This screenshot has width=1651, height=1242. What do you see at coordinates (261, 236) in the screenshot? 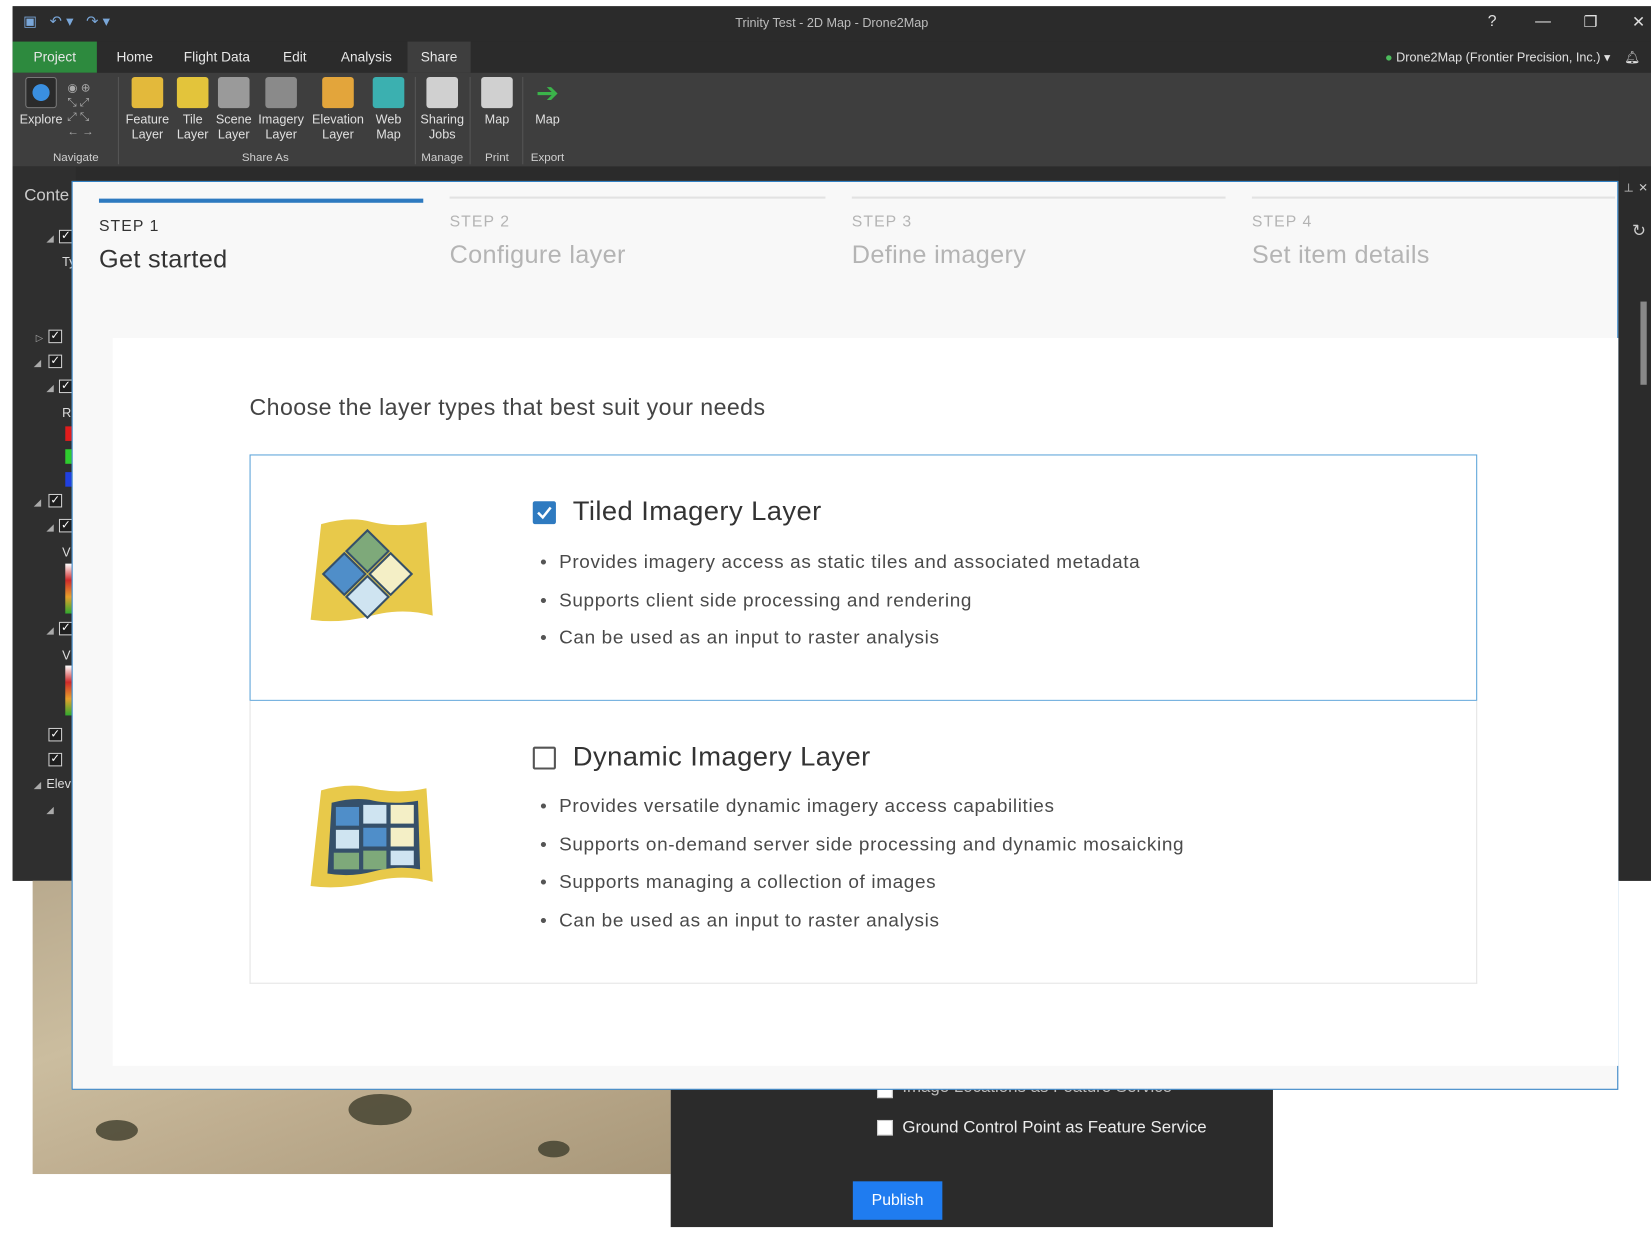
I see `step-1: STEP 1 Get started` at bounding box center [261, 236].